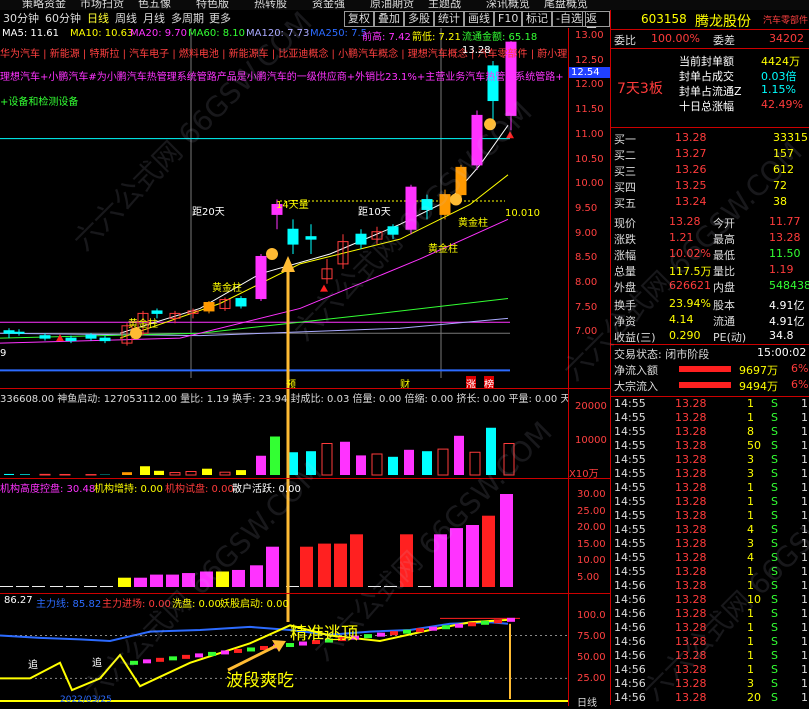 Image resolution: width=809 pixels, height=709 pixels. I want to click on bid-label: 买五, so click(625, 203).